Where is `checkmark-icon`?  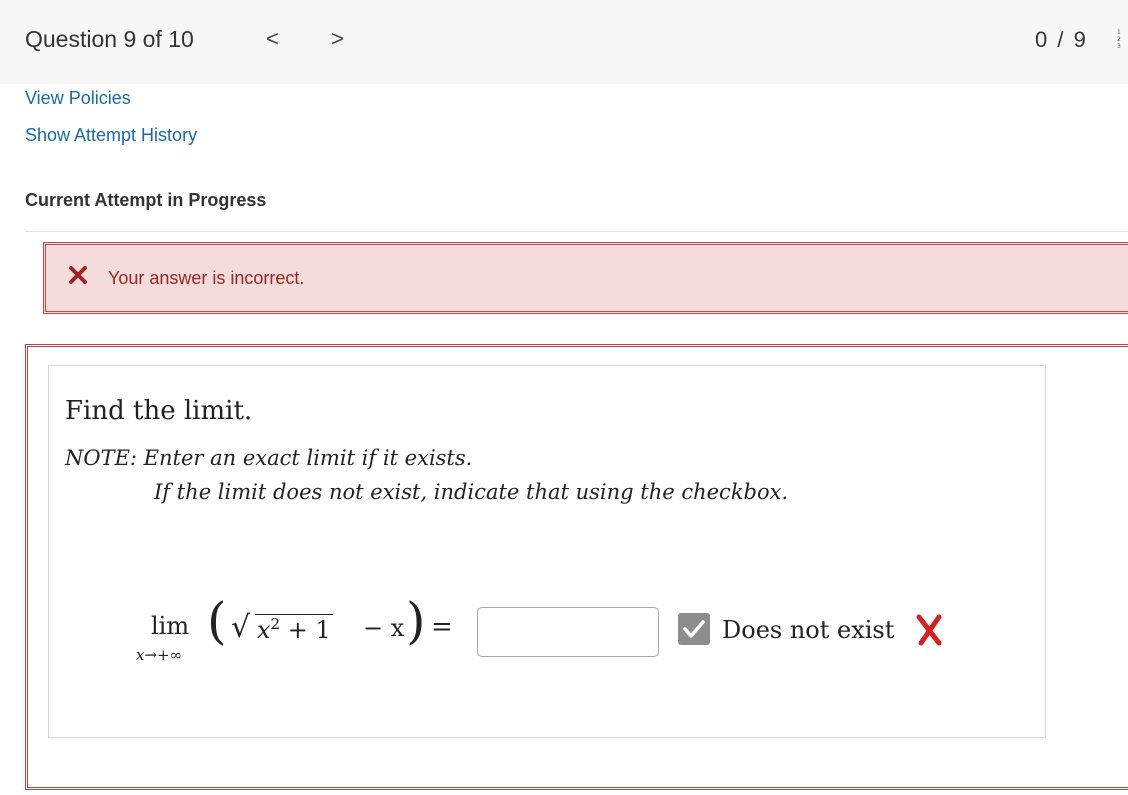
checkmark-icon is located at coordinates (694, 629).